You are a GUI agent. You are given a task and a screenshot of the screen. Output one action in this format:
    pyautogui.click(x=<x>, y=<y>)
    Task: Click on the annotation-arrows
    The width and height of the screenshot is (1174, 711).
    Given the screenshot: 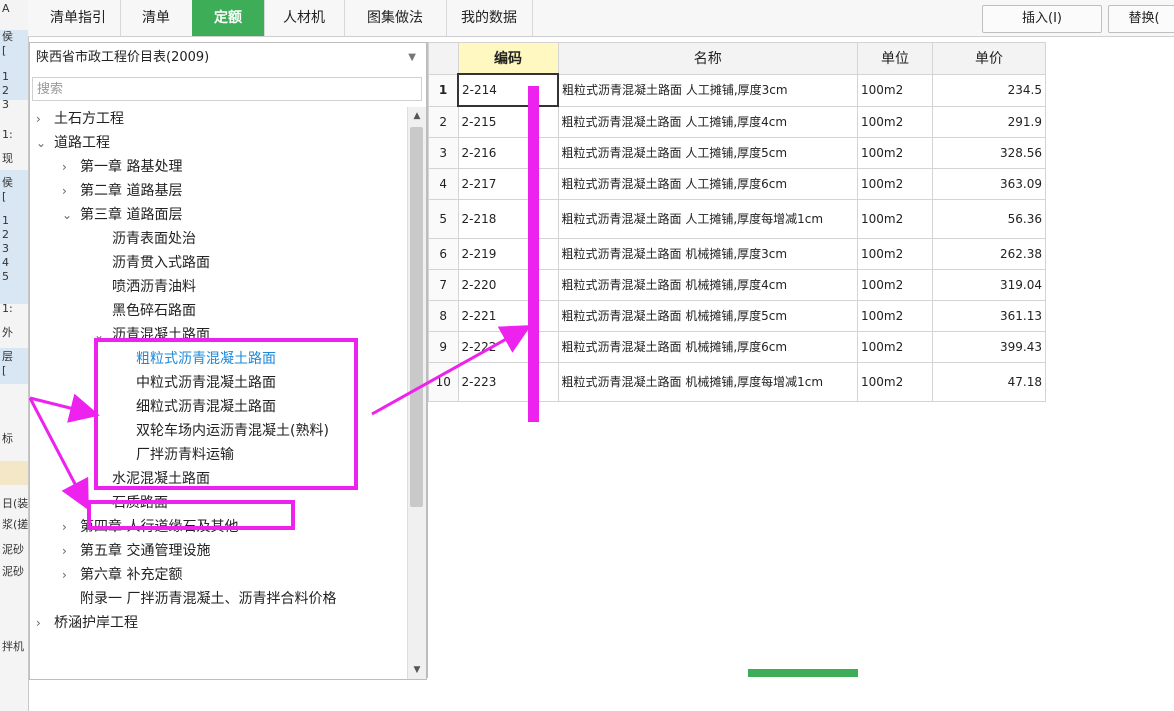 What is the action you would take?
    pyautogui.click(x=280, y=418)
    